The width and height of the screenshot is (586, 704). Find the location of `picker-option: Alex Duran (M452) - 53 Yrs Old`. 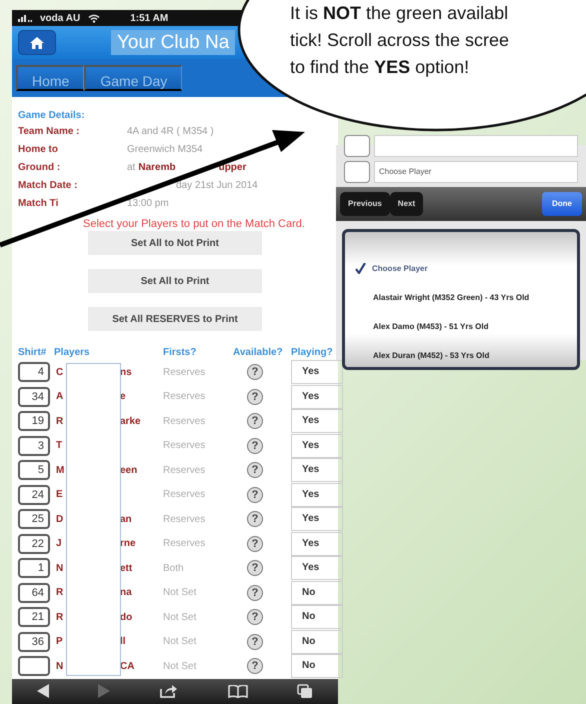

picker-option: Alex Duran (M452) - 53 Yrs Old is located at coordinates (431, 356).